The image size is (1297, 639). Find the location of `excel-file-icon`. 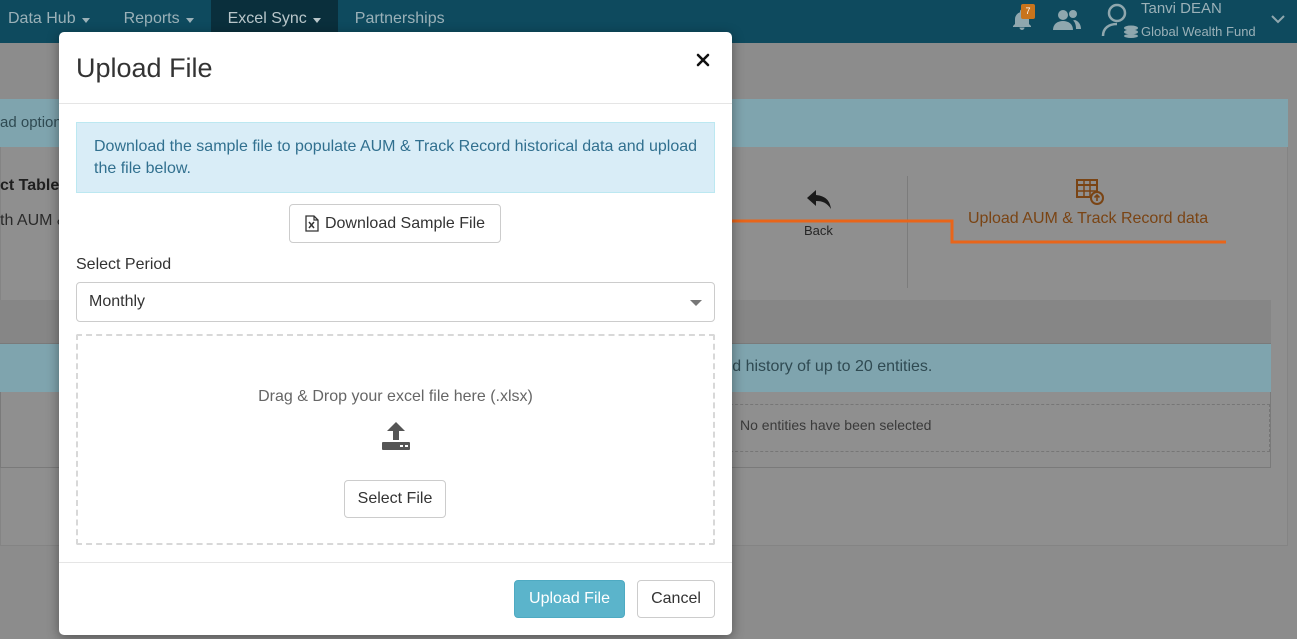

excel-file-icon is located at coordinates (312, 223).